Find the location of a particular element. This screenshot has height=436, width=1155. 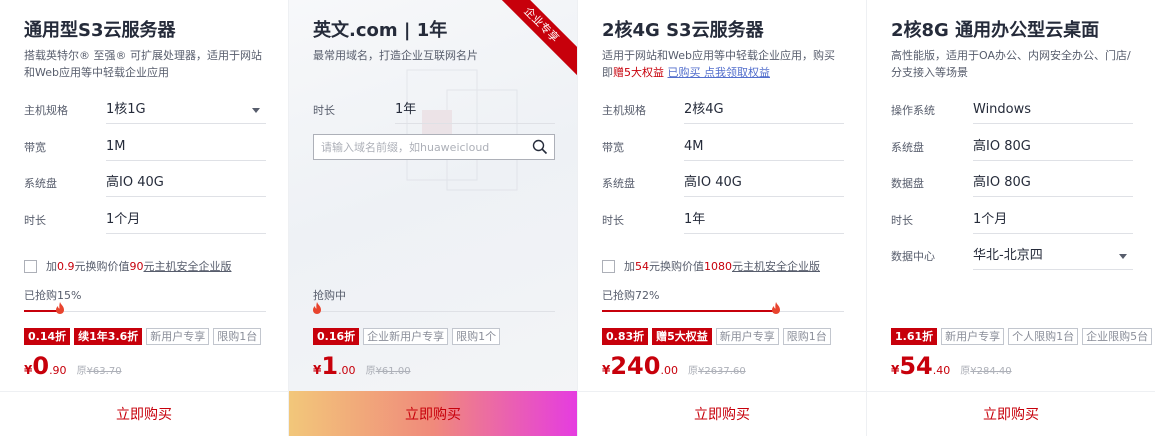

spec-row: 主机规格 1核1G is located at coordinates (145, 110).